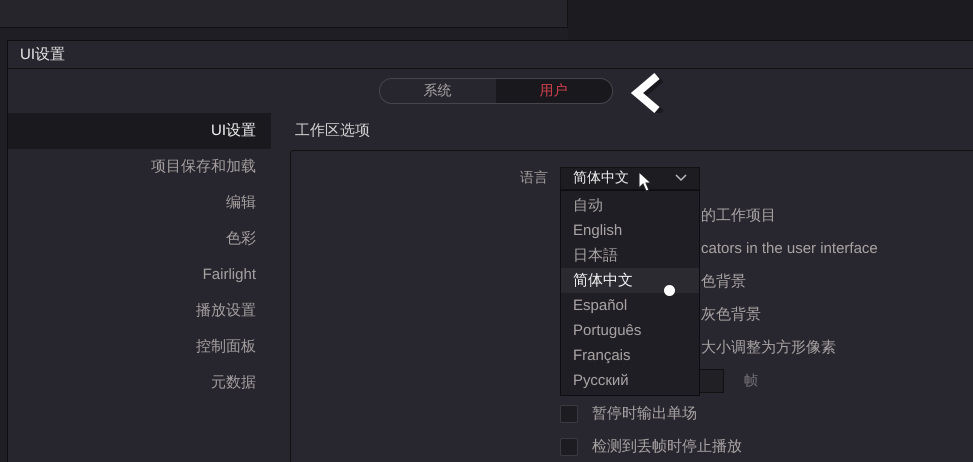 Image resolution: width=973 pixels, height=462 pixels. Describe the element at coordinates (789, 248) in the screenshot. I see `option-label: cators in the user interface` at that location.